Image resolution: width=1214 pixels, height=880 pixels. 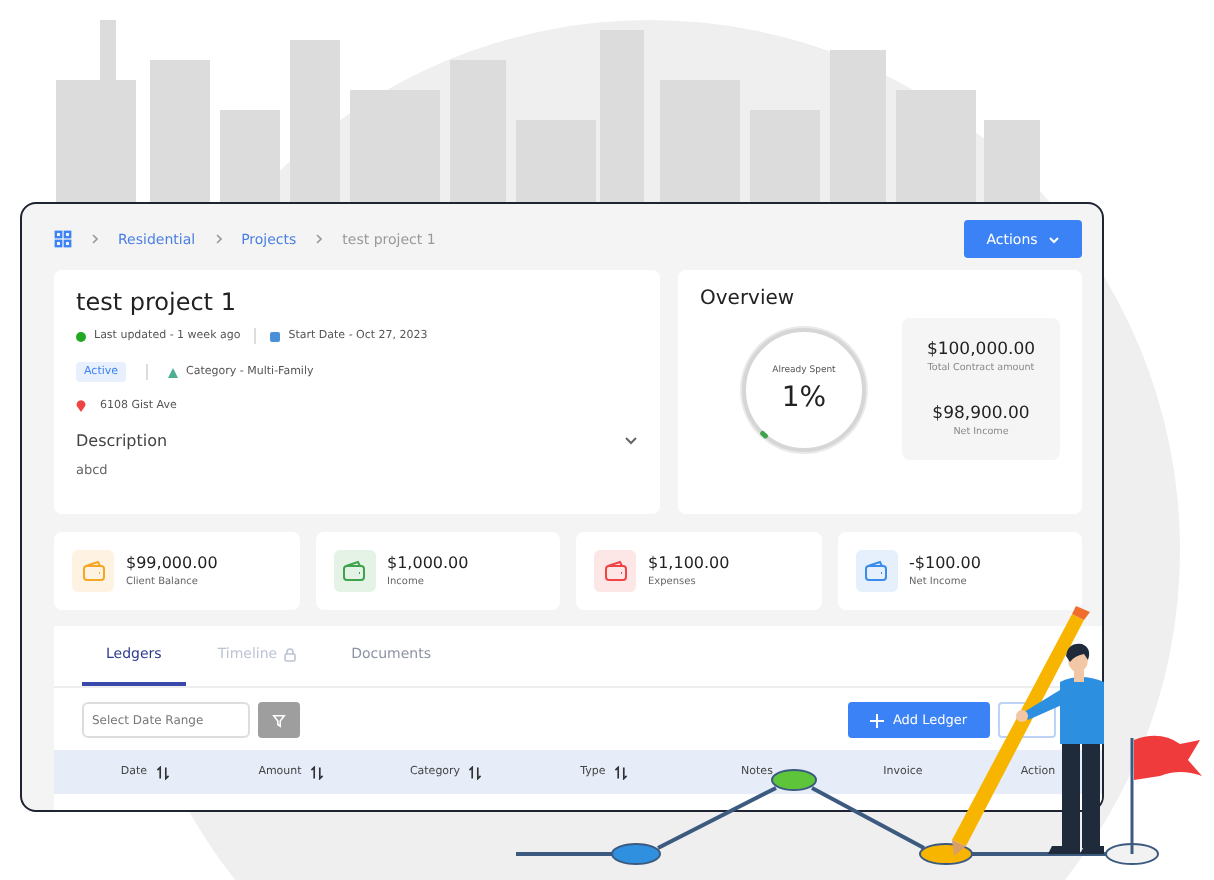 I want to click on project-title: test project 1, so click(x=157, y=302).